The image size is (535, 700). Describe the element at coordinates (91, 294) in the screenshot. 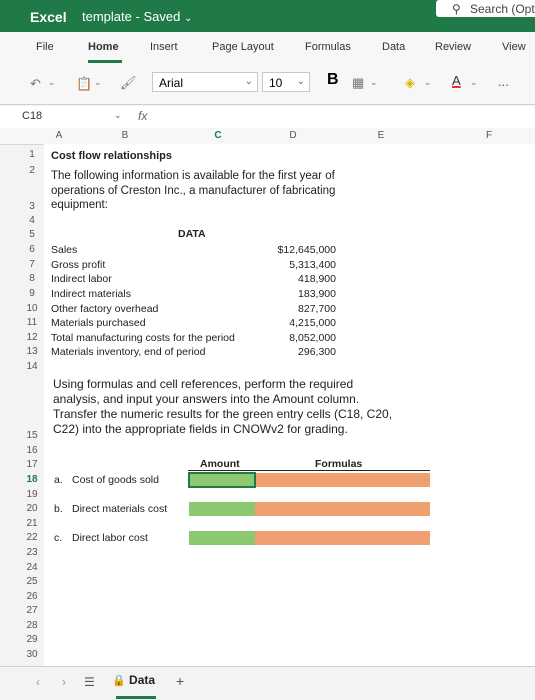

I see `data-label: Indirect materials` at that location.